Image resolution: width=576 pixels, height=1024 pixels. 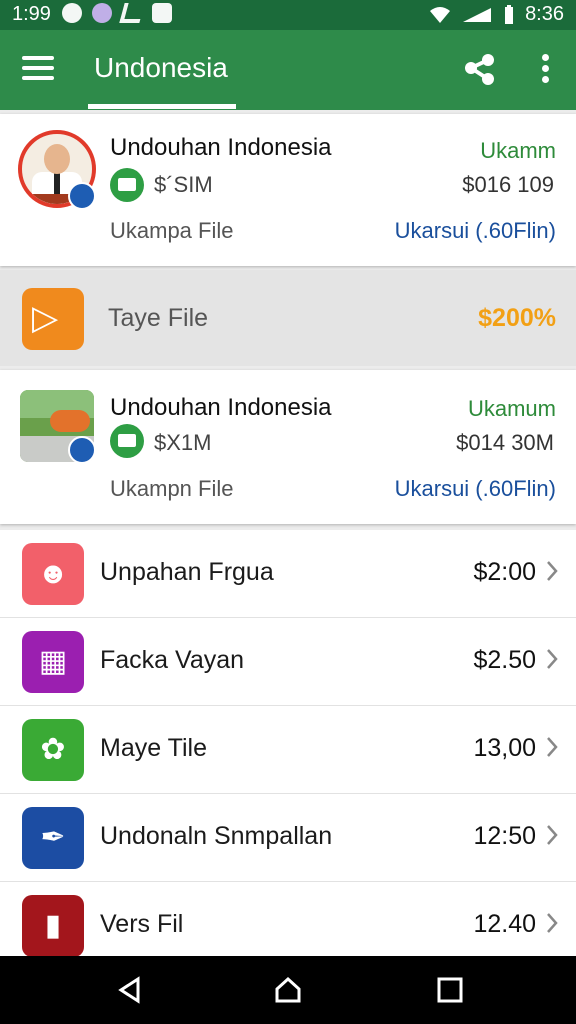 I want to click on menu-icon, so click(x=38, y=69).